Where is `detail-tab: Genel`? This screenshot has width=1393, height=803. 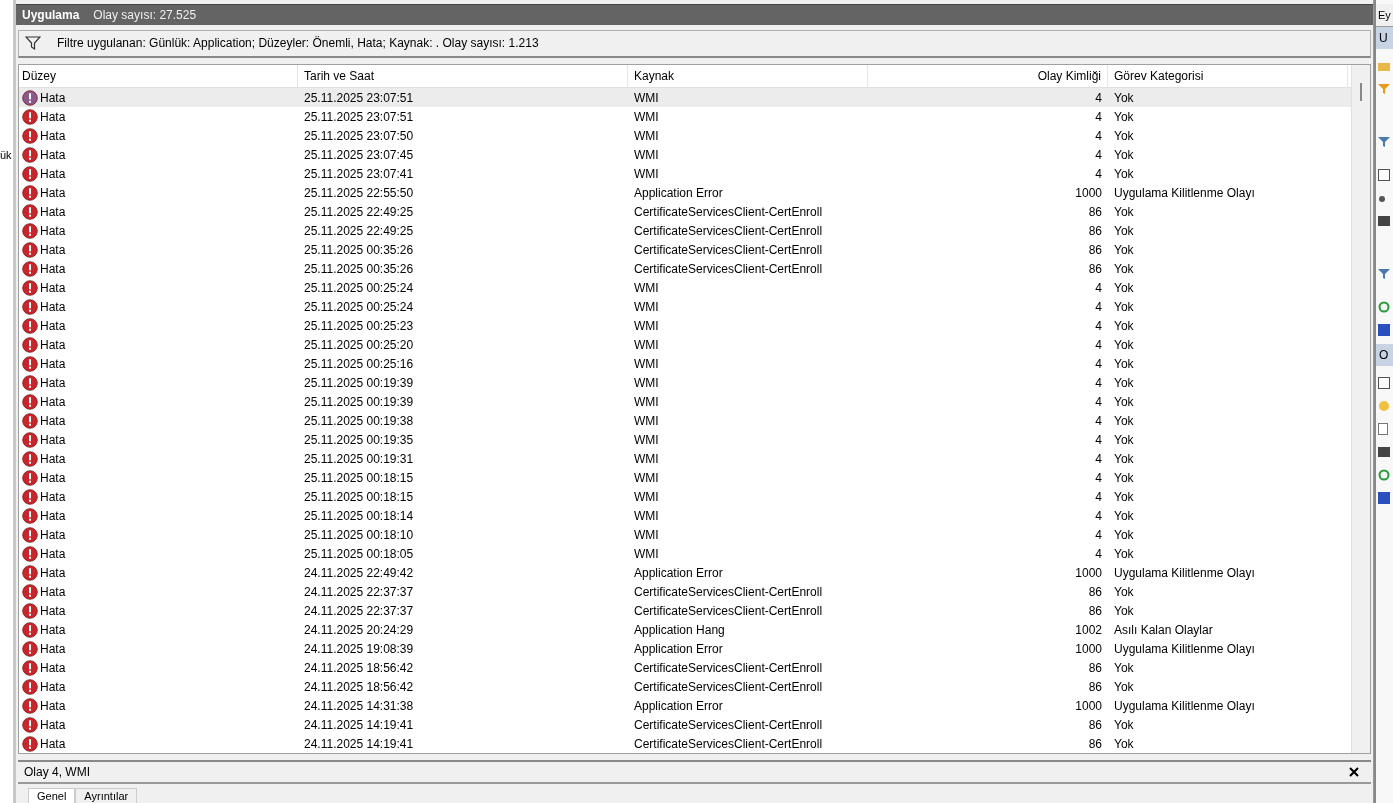 detail-tab: Genel is located at coordinates (52, 795).